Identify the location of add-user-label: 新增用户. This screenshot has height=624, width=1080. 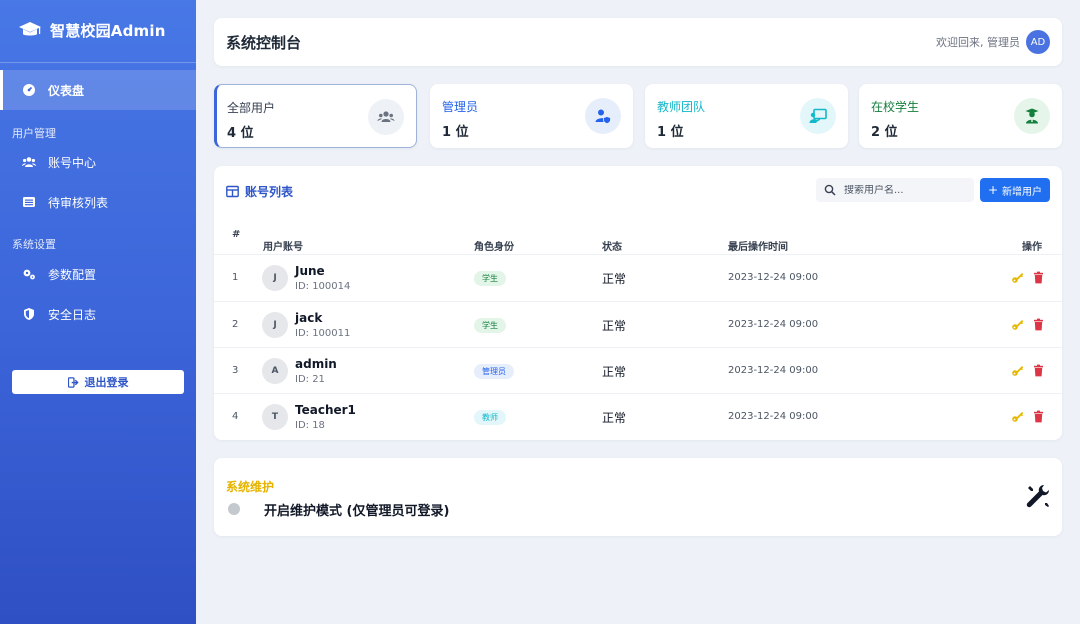
(1022, 192).